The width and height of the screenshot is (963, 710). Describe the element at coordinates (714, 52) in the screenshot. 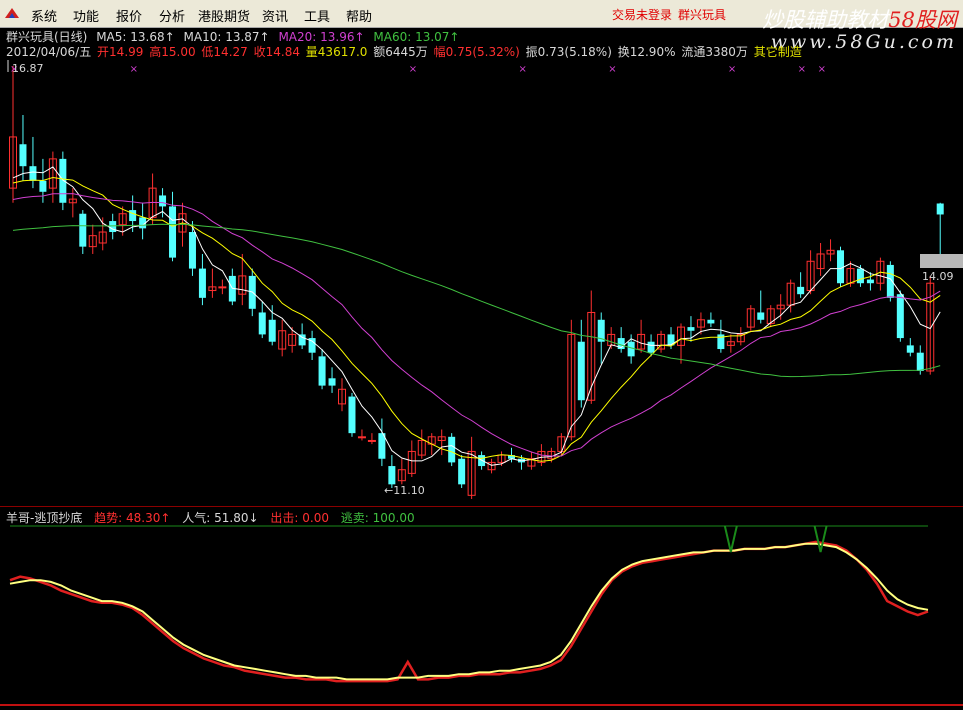

I see `quote-float: 流通3380万` at that location.